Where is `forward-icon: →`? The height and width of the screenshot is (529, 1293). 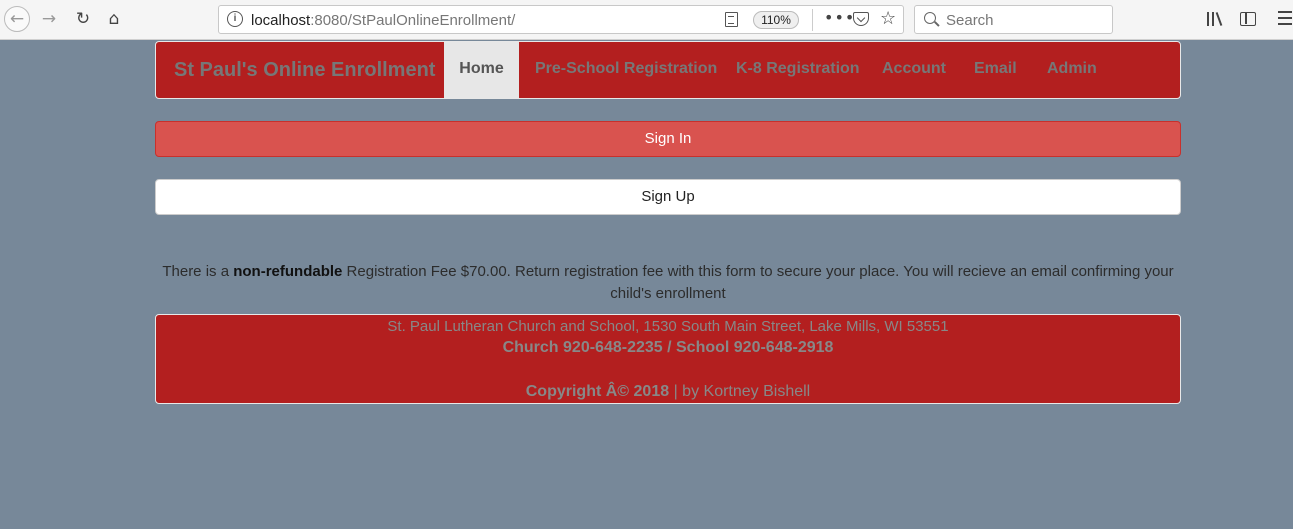
forward-icon: → is located at coordinates (49, 19).